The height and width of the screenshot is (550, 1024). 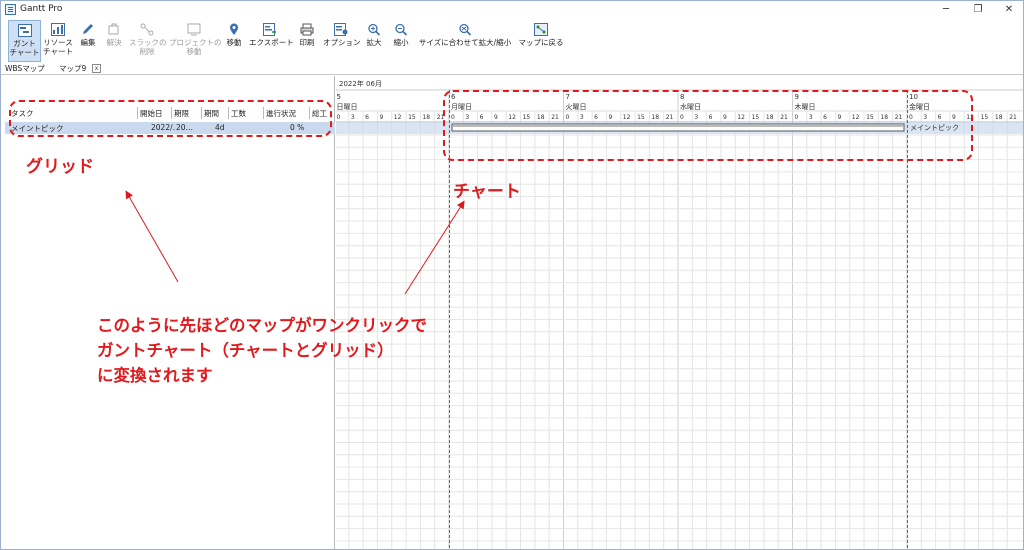 I want to click on options-icon, so click(x=341, y=29).